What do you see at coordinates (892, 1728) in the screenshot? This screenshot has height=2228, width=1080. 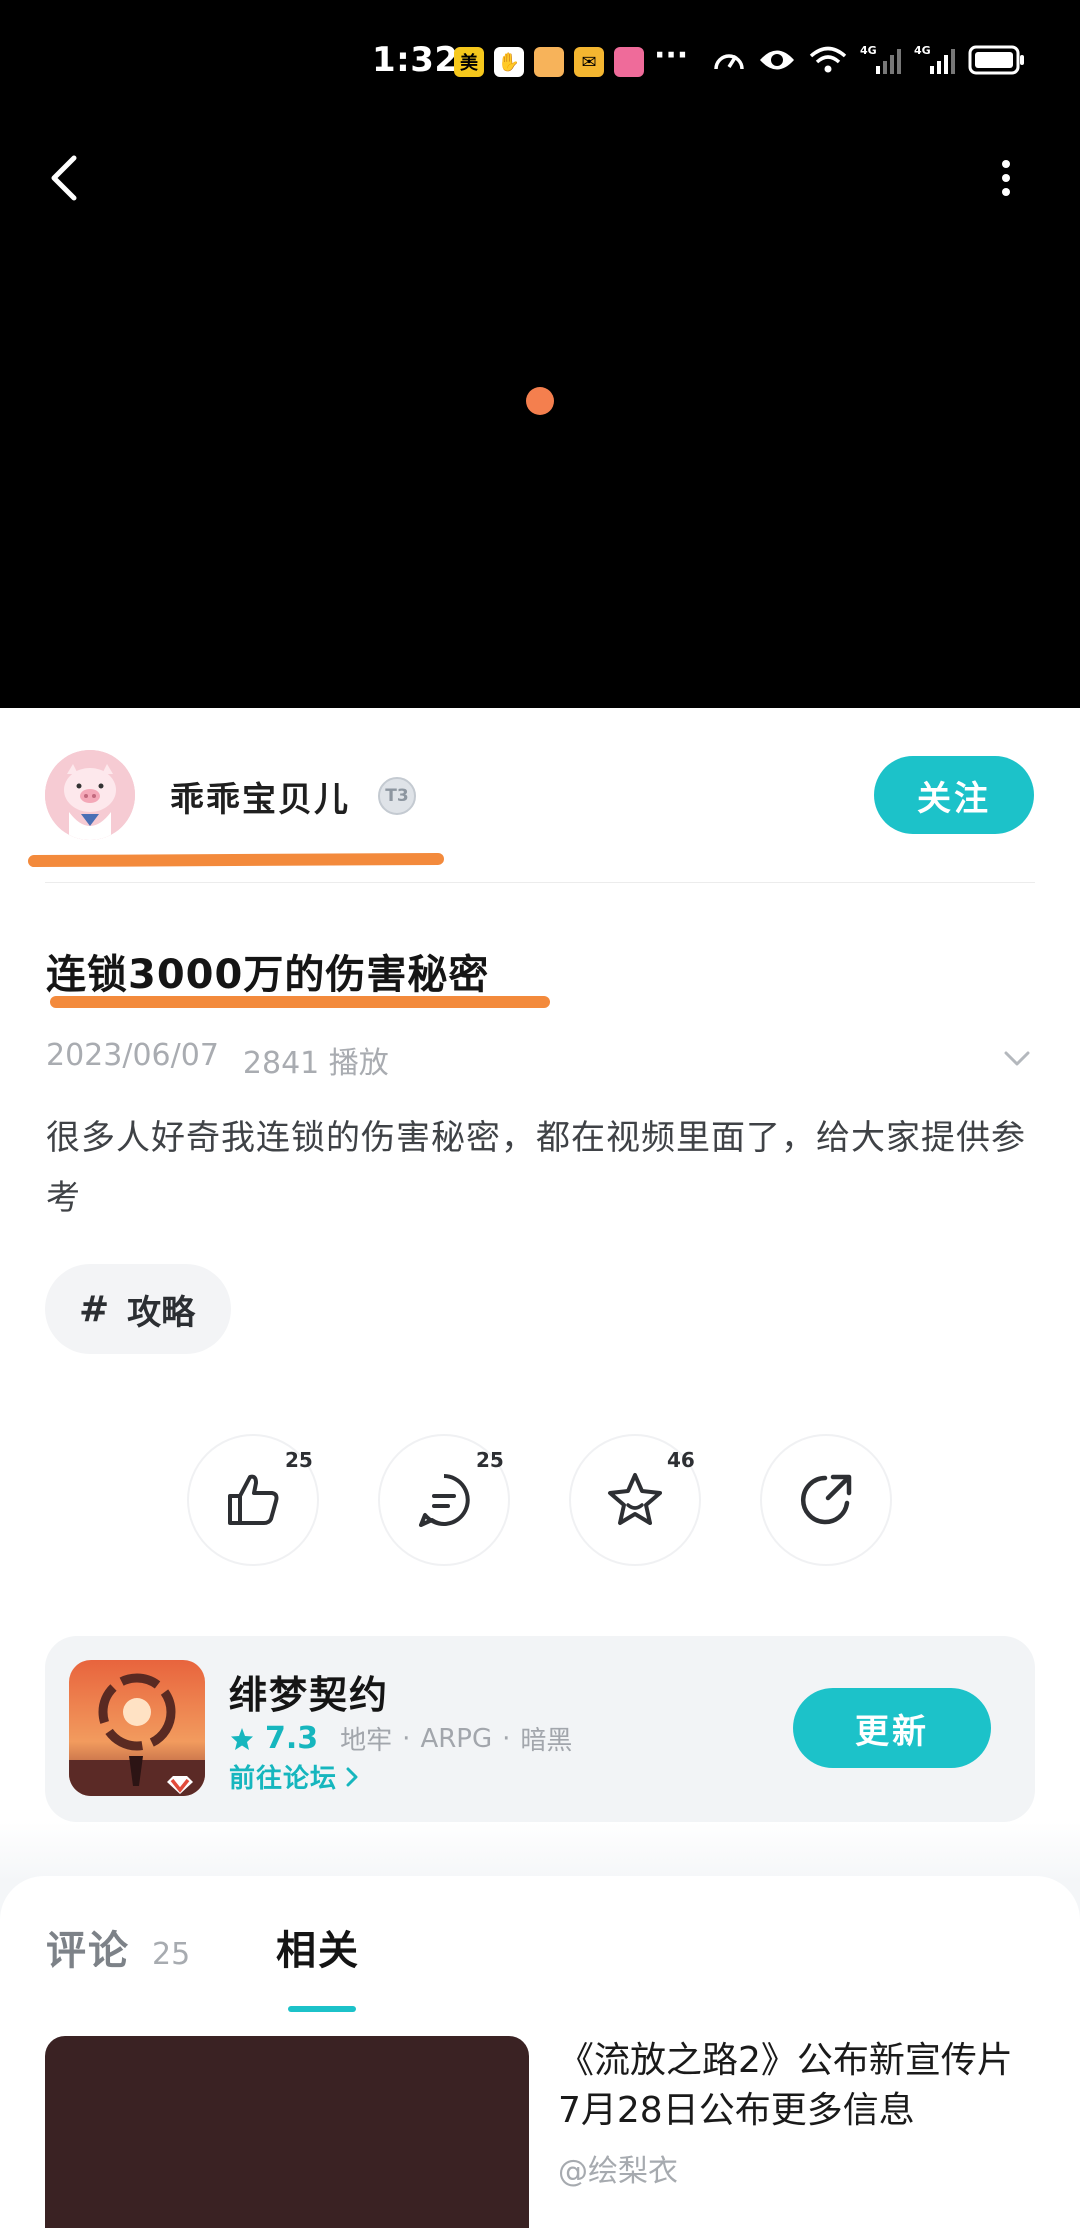 I see `update-button: 更新` at bounding box center [892, 1728].